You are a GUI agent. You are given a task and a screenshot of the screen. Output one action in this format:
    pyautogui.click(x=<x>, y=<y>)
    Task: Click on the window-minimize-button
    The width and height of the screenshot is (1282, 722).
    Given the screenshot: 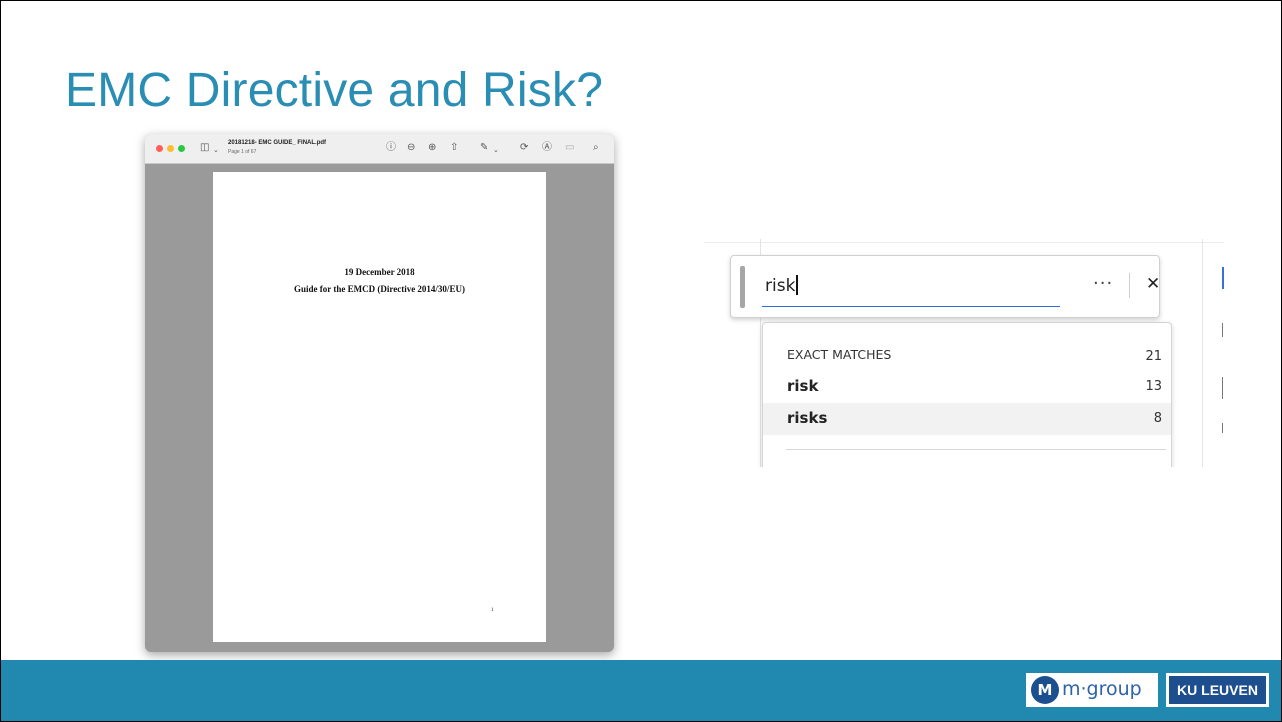 What is the action you would take?
    pyautogui.click(x=170, y=148)
    